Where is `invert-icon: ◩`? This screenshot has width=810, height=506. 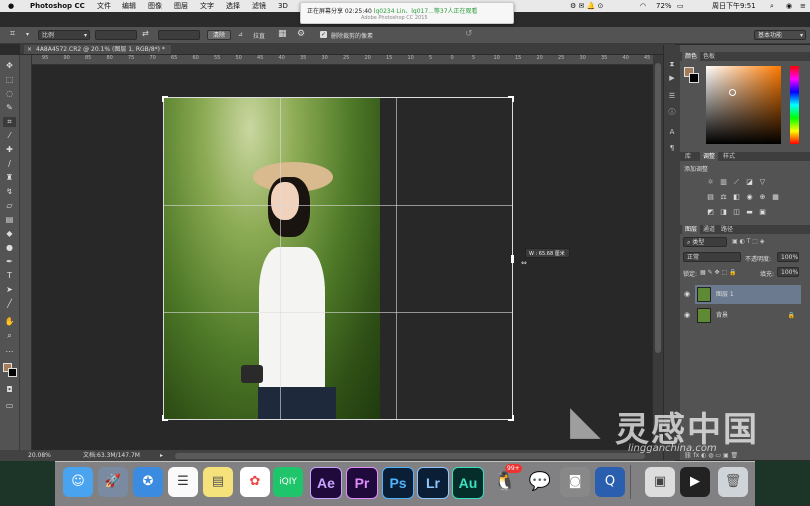 invert-icon: ◩ is located at coordinates (710, 212).